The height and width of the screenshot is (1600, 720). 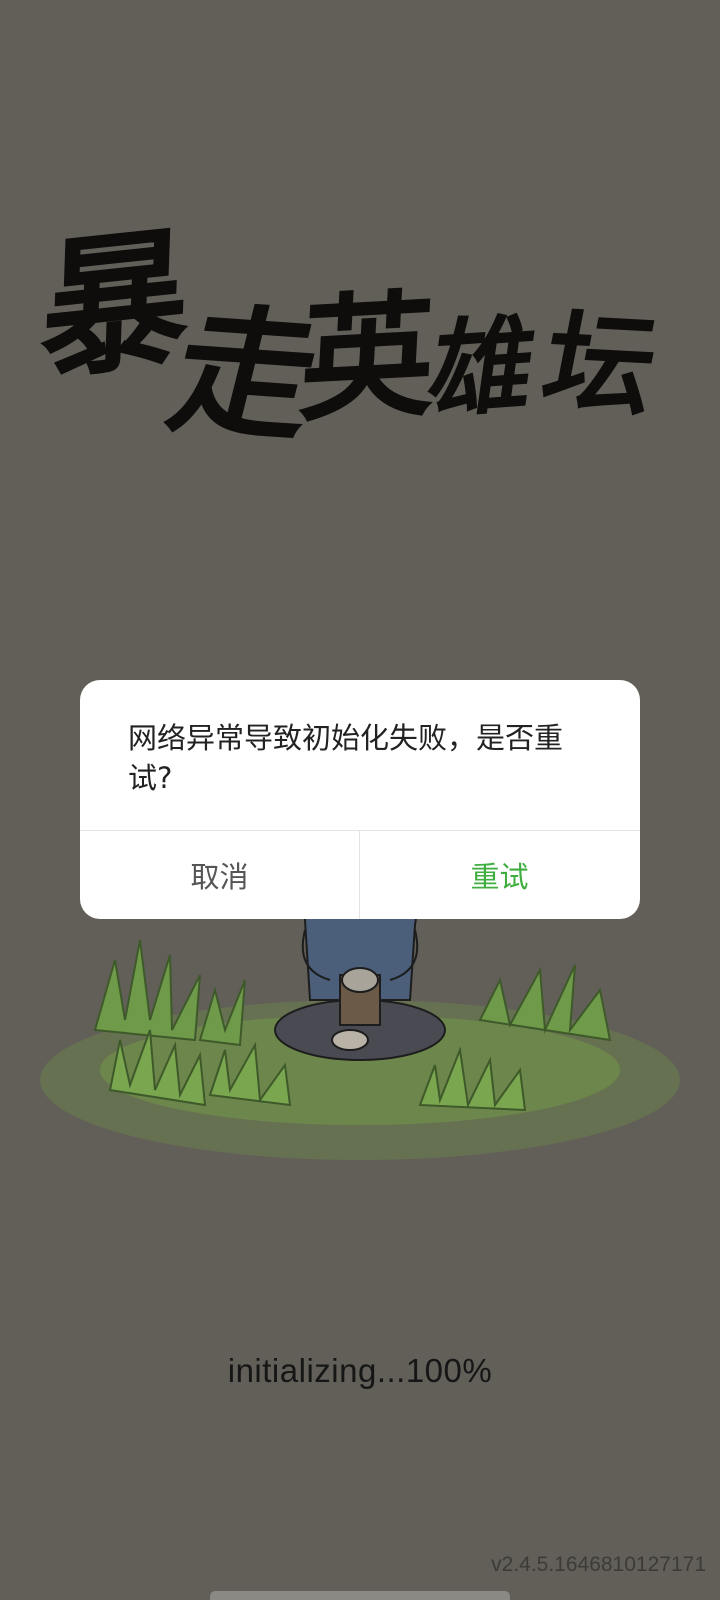 I want to click on grass-left, so click(x=169, y=993).